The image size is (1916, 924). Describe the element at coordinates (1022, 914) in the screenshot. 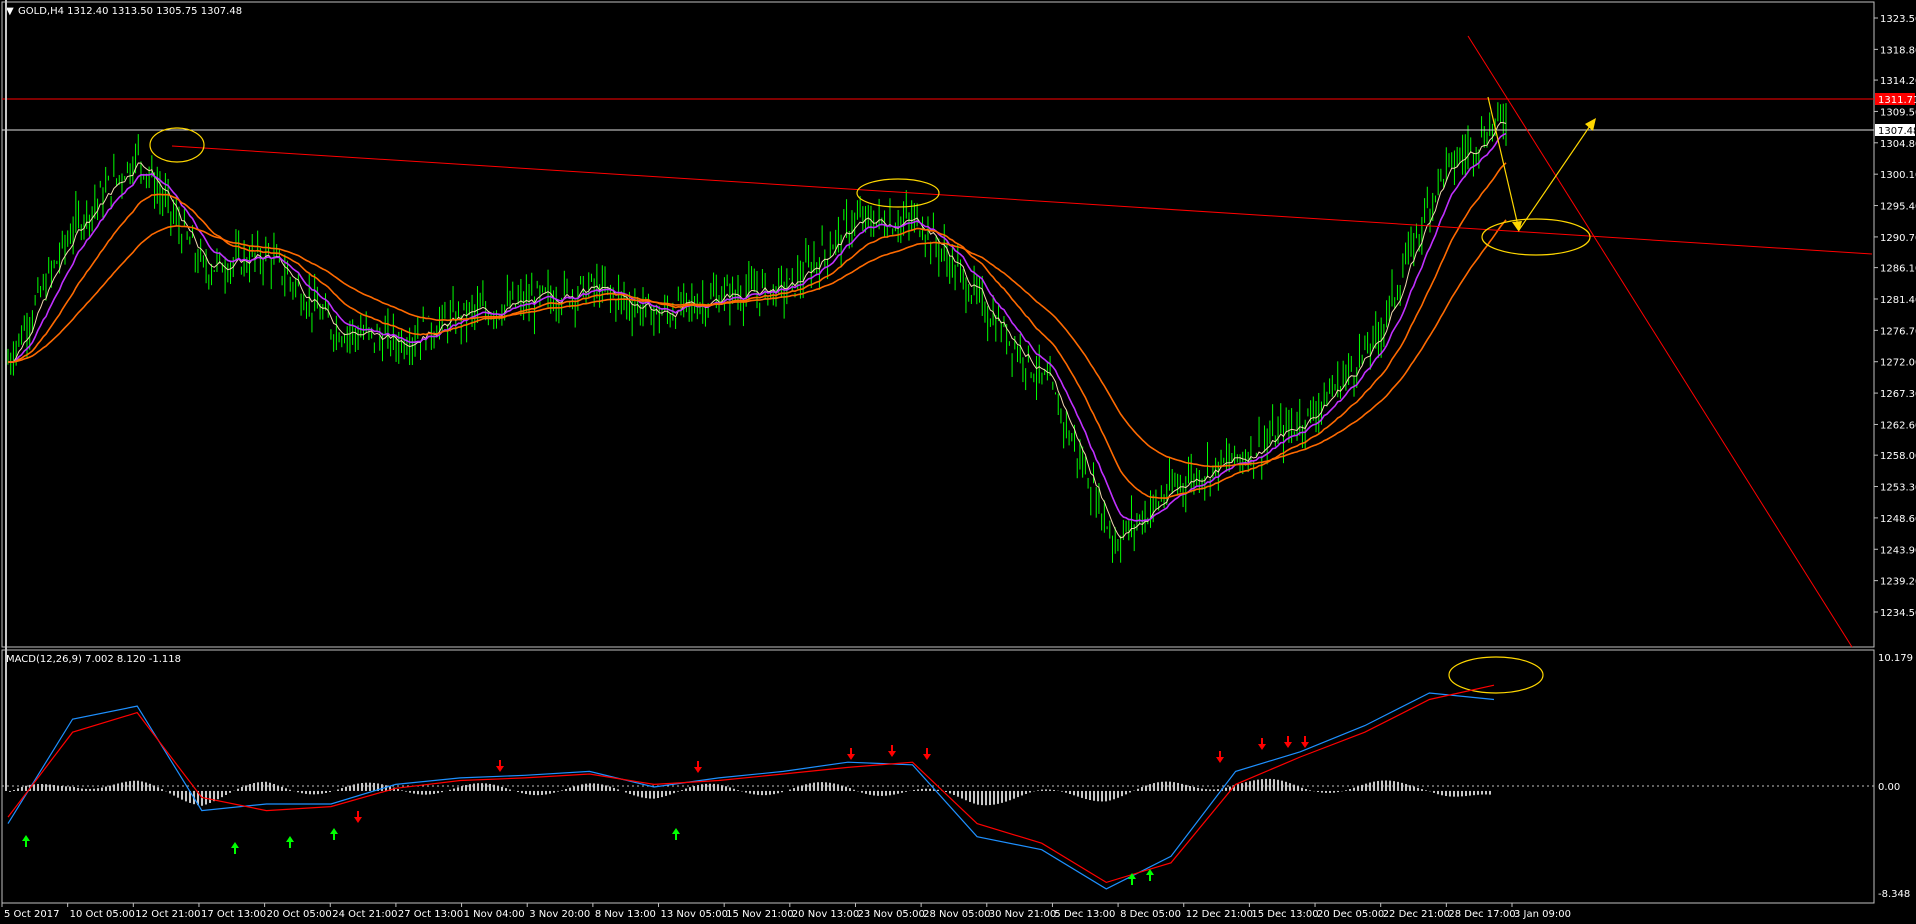

I see `time-tick-label: 30 Nov 21:00` at that location.